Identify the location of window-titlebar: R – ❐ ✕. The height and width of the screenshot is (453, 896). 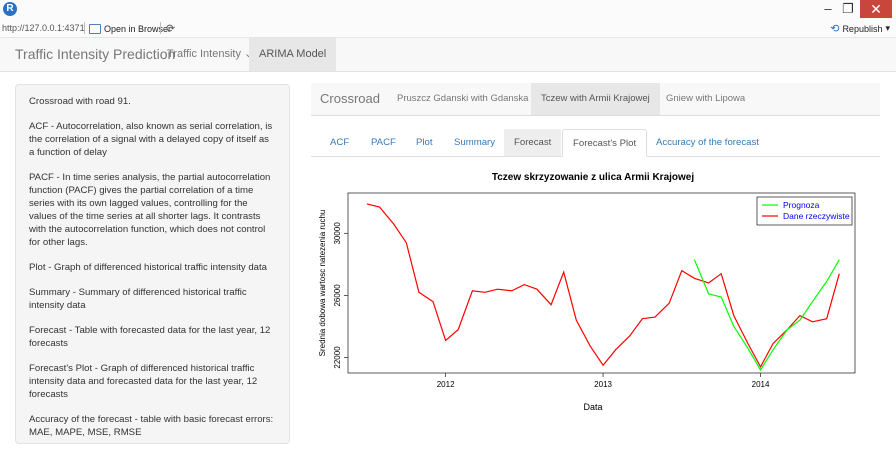
(448, 10).